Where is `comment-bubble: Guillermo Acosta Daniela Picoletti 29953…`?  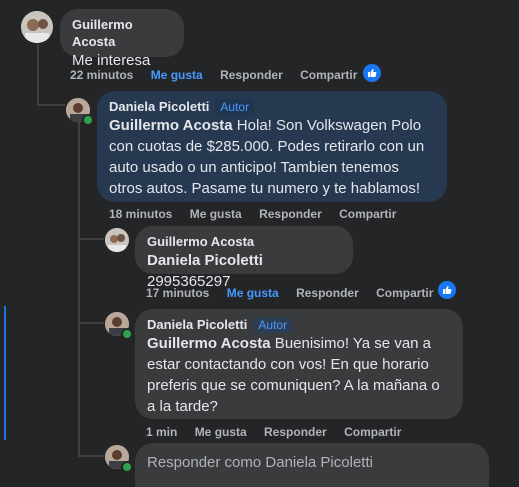 comment-bubble: Guillermo Acosta Daniela Picoletti 29953… is located at coordinates (244, 258).